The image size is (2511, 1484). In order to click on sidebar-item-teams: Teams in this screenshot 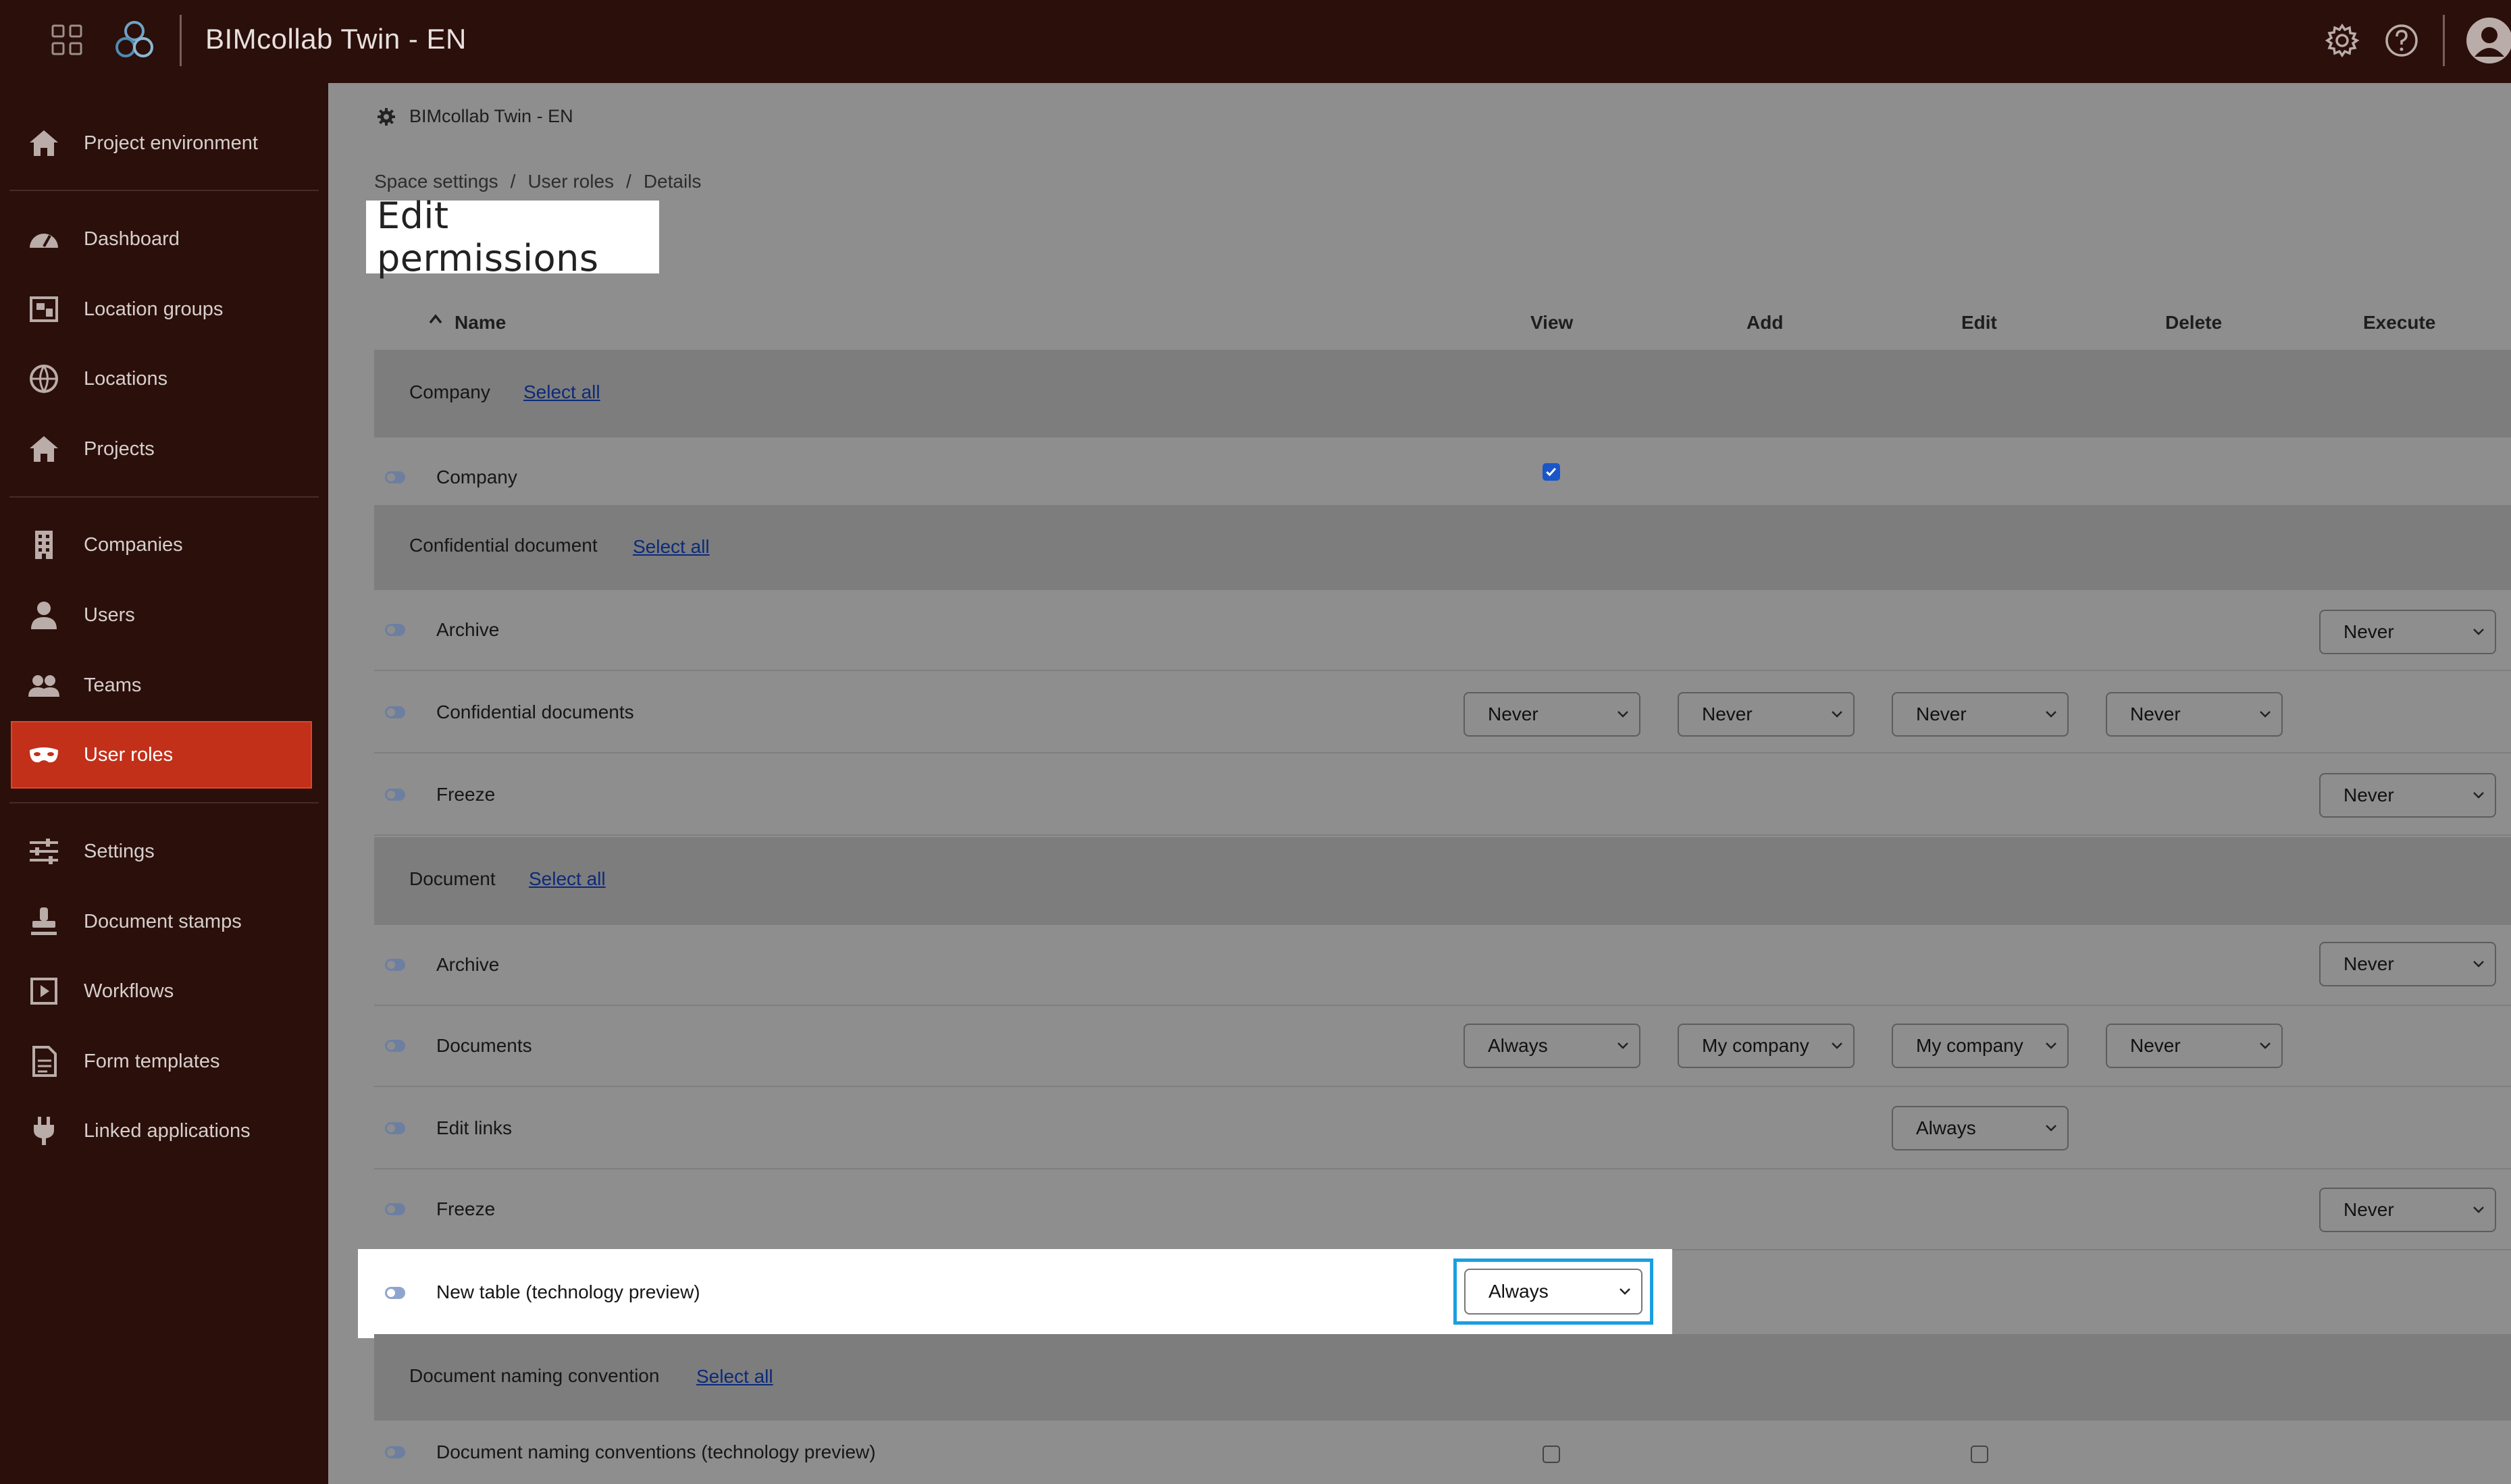, I will do `click(161, 685)`.